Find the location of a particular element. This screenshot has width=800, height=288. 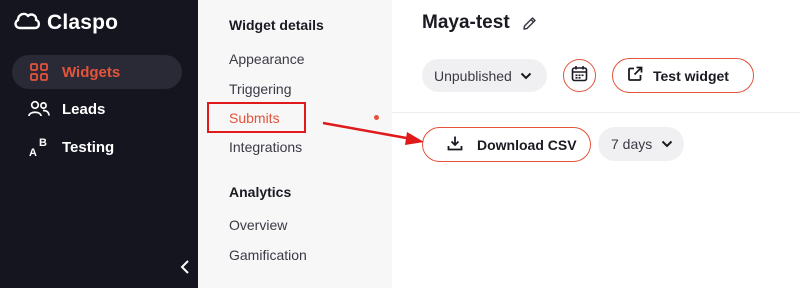

collapse-sidebar-button is located at coordinates (185, 269).